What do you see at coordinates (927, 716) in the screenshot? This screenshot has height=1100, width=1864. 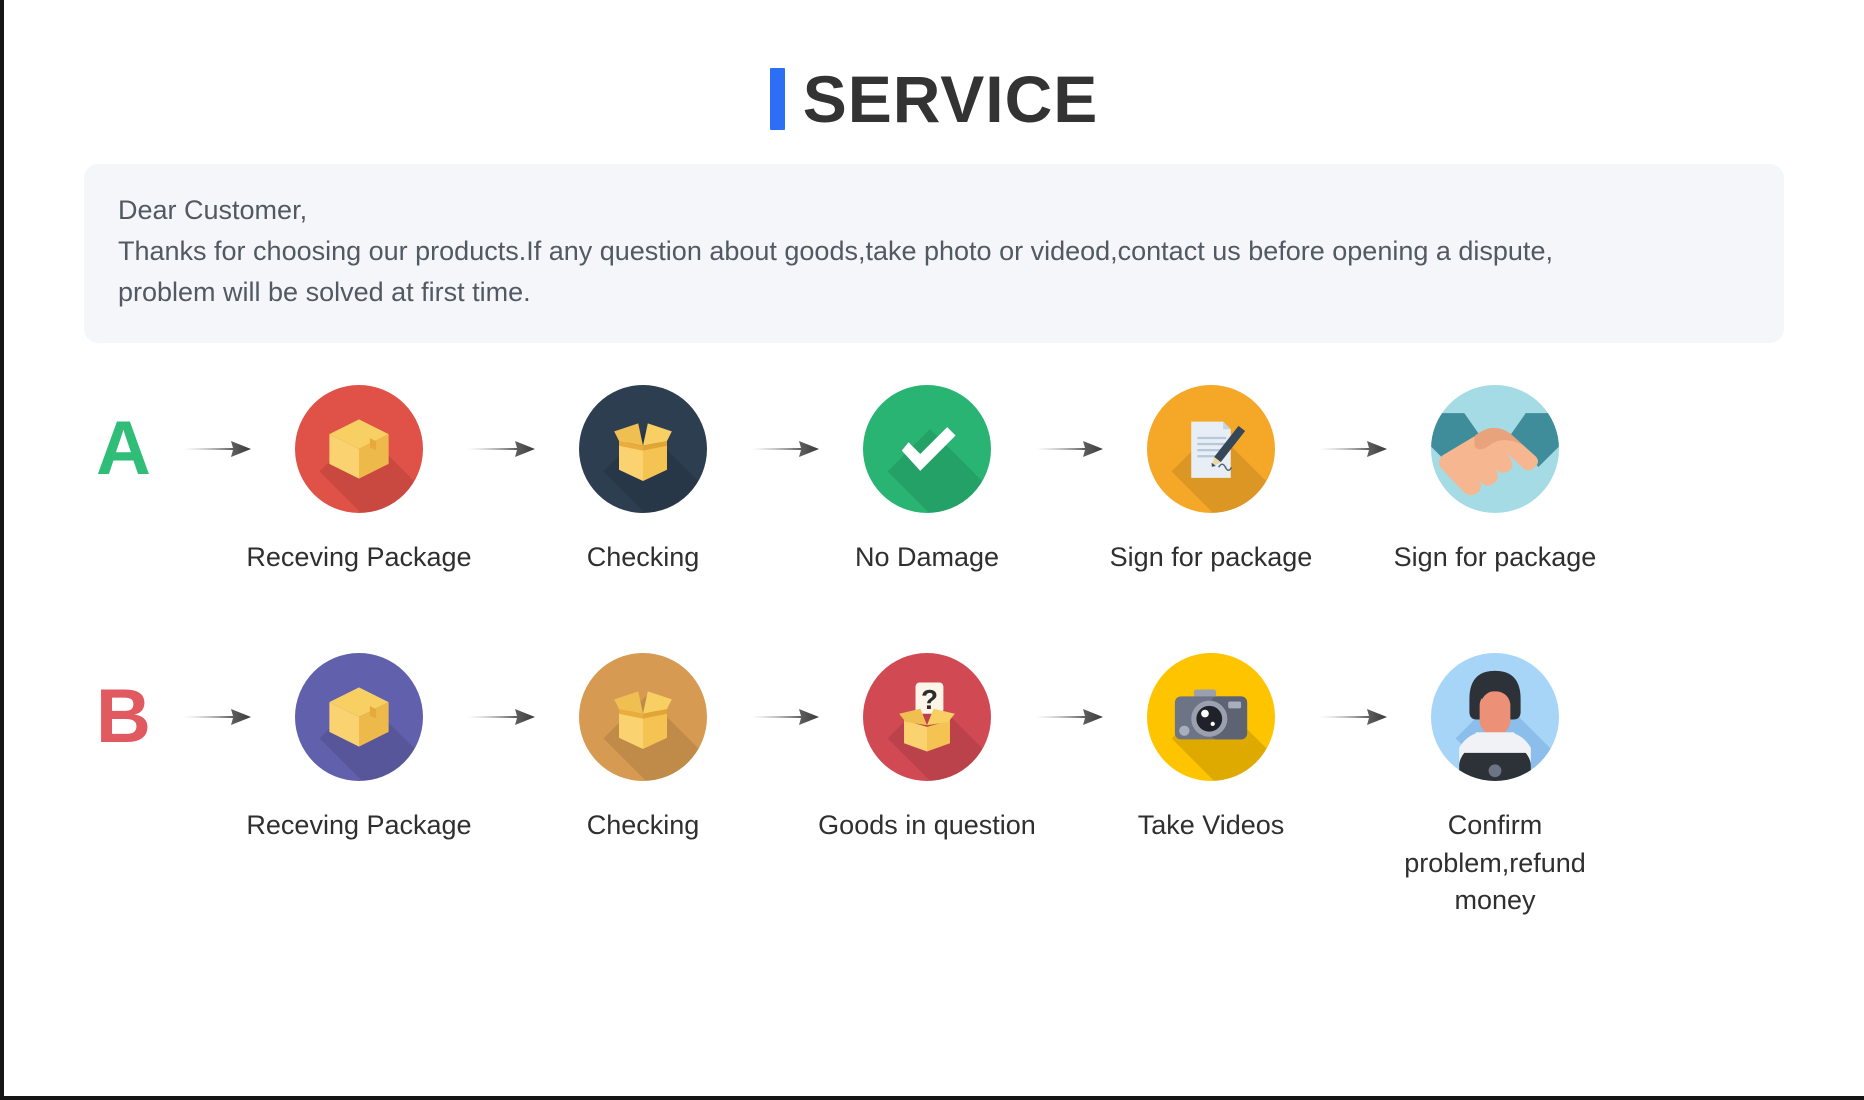 I see `question-box-icon: ?` at bounding box center [927, 716].